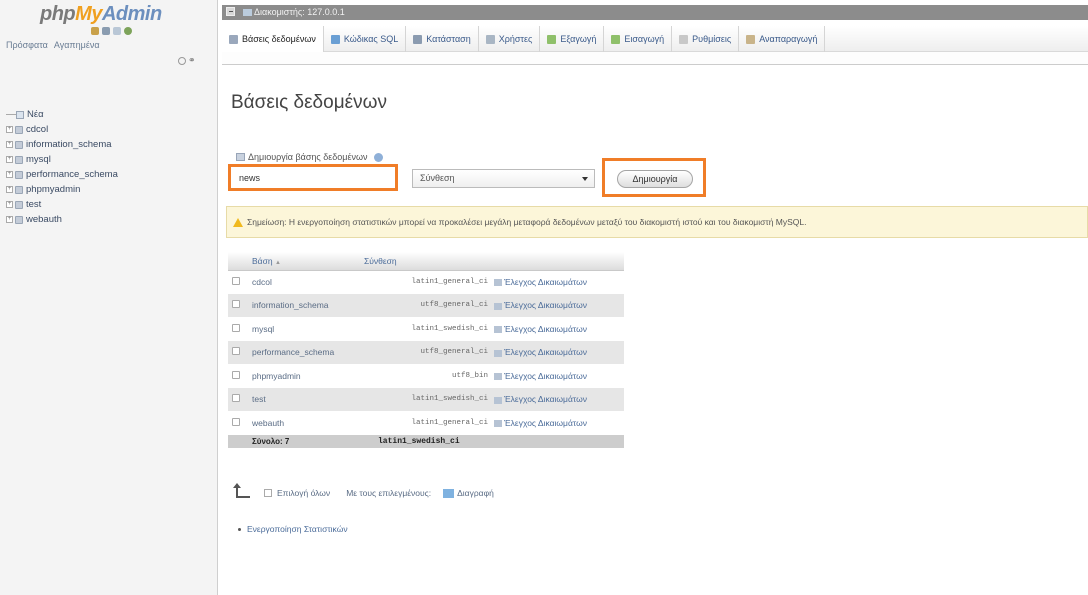 This screenshot has height=595, width=1088. What do you see at coordinates (238, 441) in the screenshot?
I see `total-empty-cell` at bounding box center [238, 441].